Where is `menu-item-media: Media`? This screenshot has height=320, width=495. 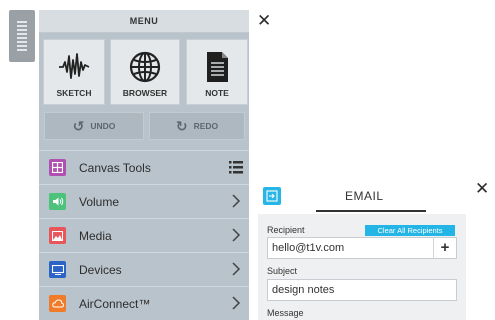
menu-item-media: Media is located at coordinates (144, 235).